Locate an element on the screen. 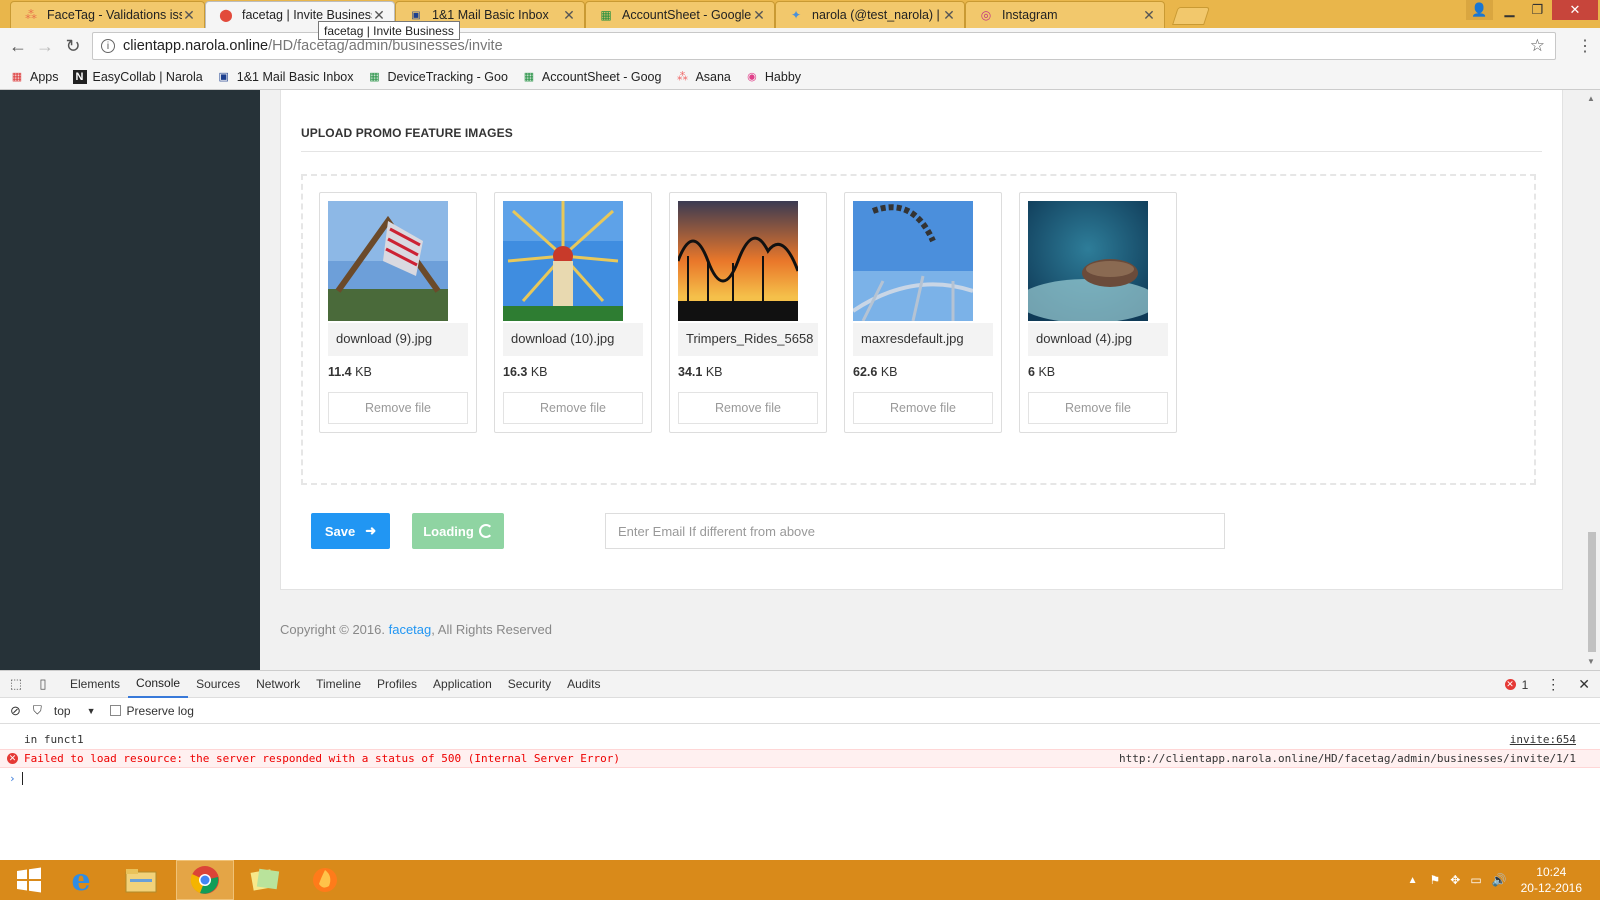  scroll-down-icon: ▼ is located at coordinates (1591, 661).